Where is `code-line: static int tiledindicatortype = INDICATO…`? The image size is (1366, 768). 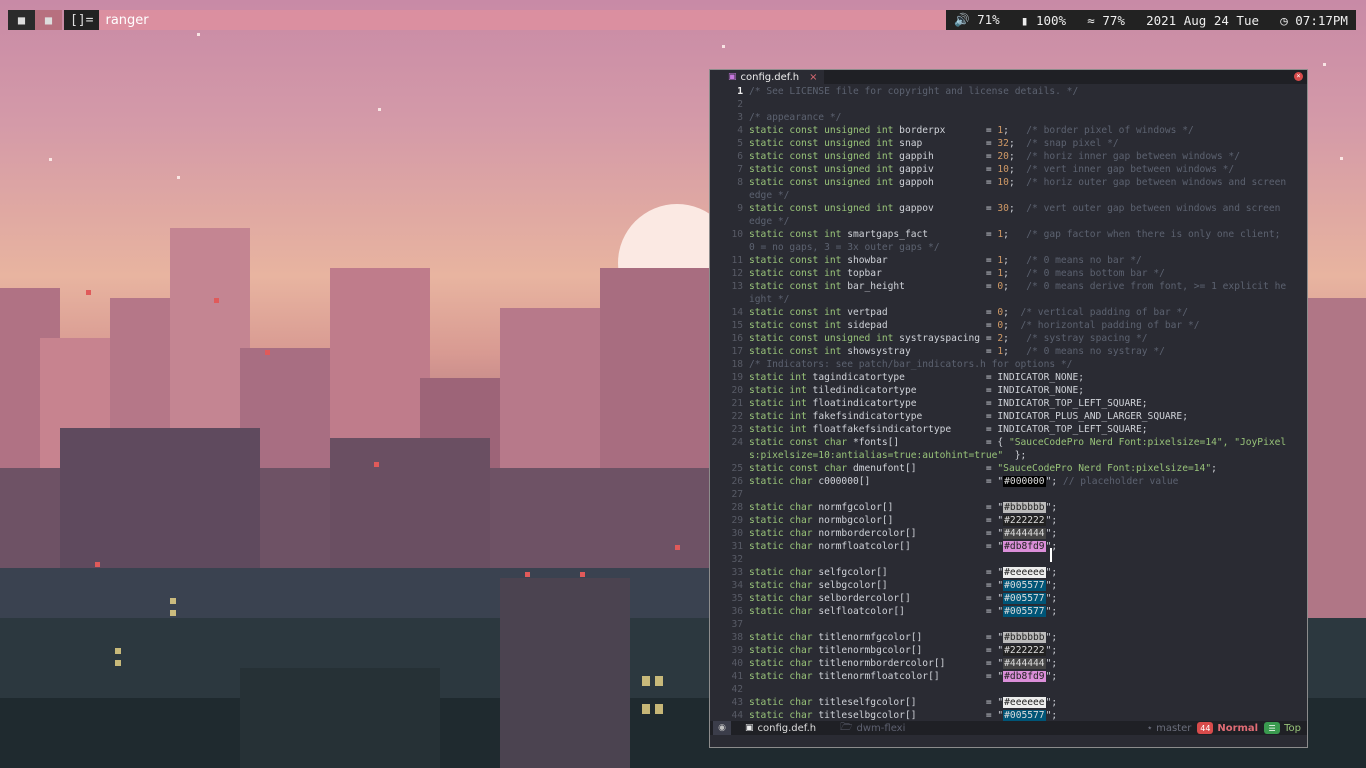
code-line: static int tiledindicatortype = INDICATO… is located at coordinates (1028, 390).